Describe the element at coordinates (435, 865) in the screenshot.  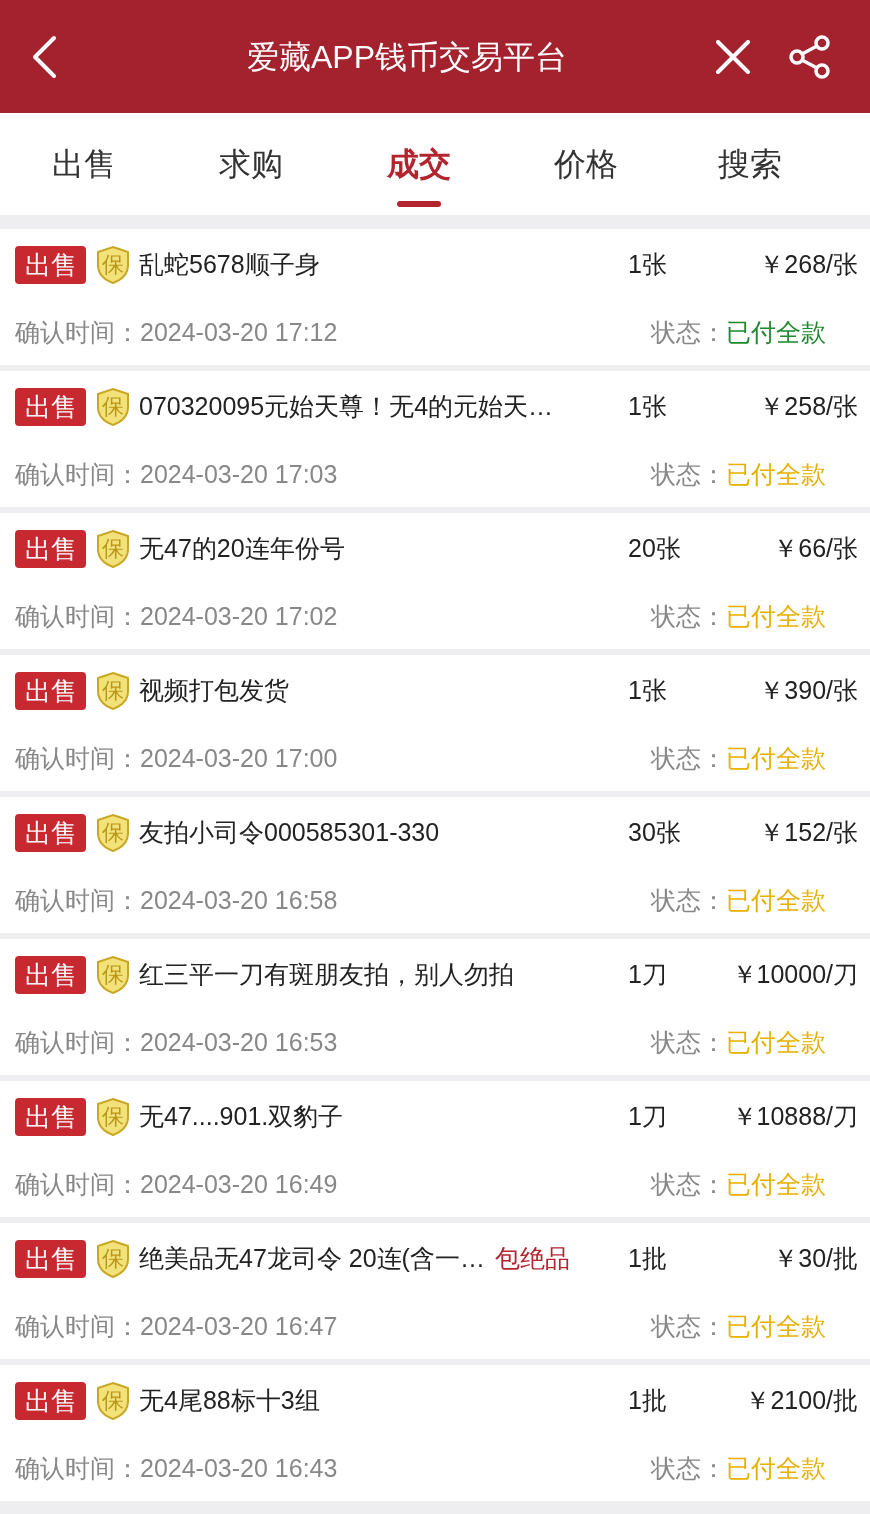
I see `order-card: 出售 保 友拍小司令000585301-330 30张 ￥152/张 确认时间：2024-03-20 16:58 状态：已付全款` at that location.